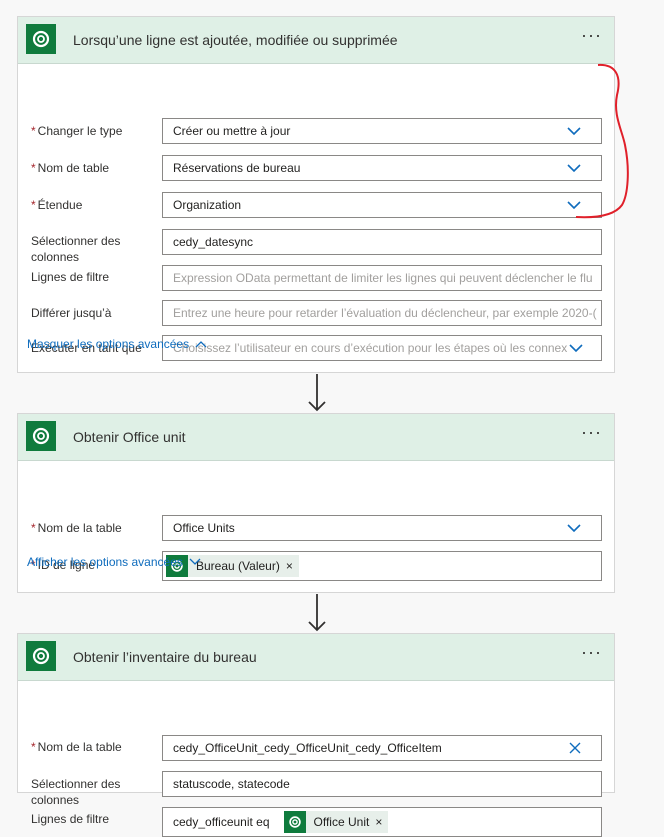 The image size is (664, 837). What do you see at coordinates (129, 437) in the screenshot?
I see `get-office-unit-title: Obtenir Office unit` at bounding box center [129, 437].